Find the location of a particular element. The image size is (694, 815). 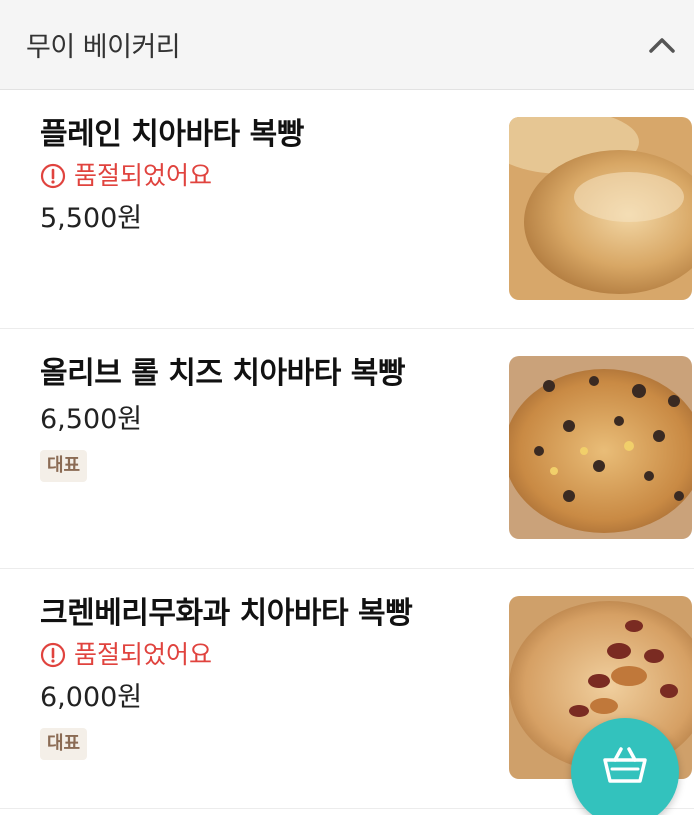

basket-icon is located at coordinates (625, 765).